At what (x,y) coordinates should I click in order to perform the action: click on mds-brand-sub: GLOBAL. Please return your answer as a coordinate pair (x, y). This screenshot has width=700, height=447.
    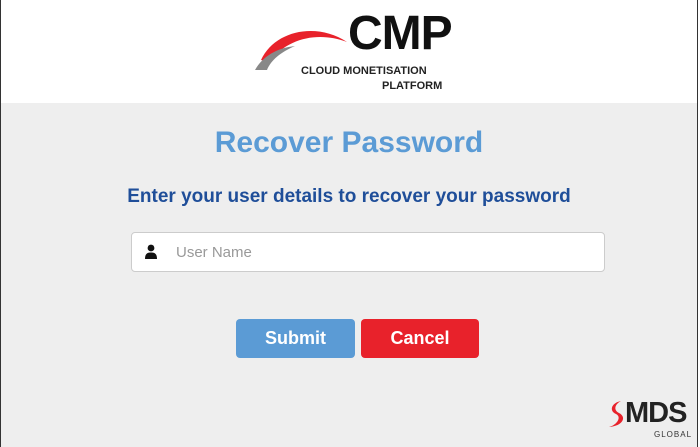
    Looking at the image, I should click on (673, 434).